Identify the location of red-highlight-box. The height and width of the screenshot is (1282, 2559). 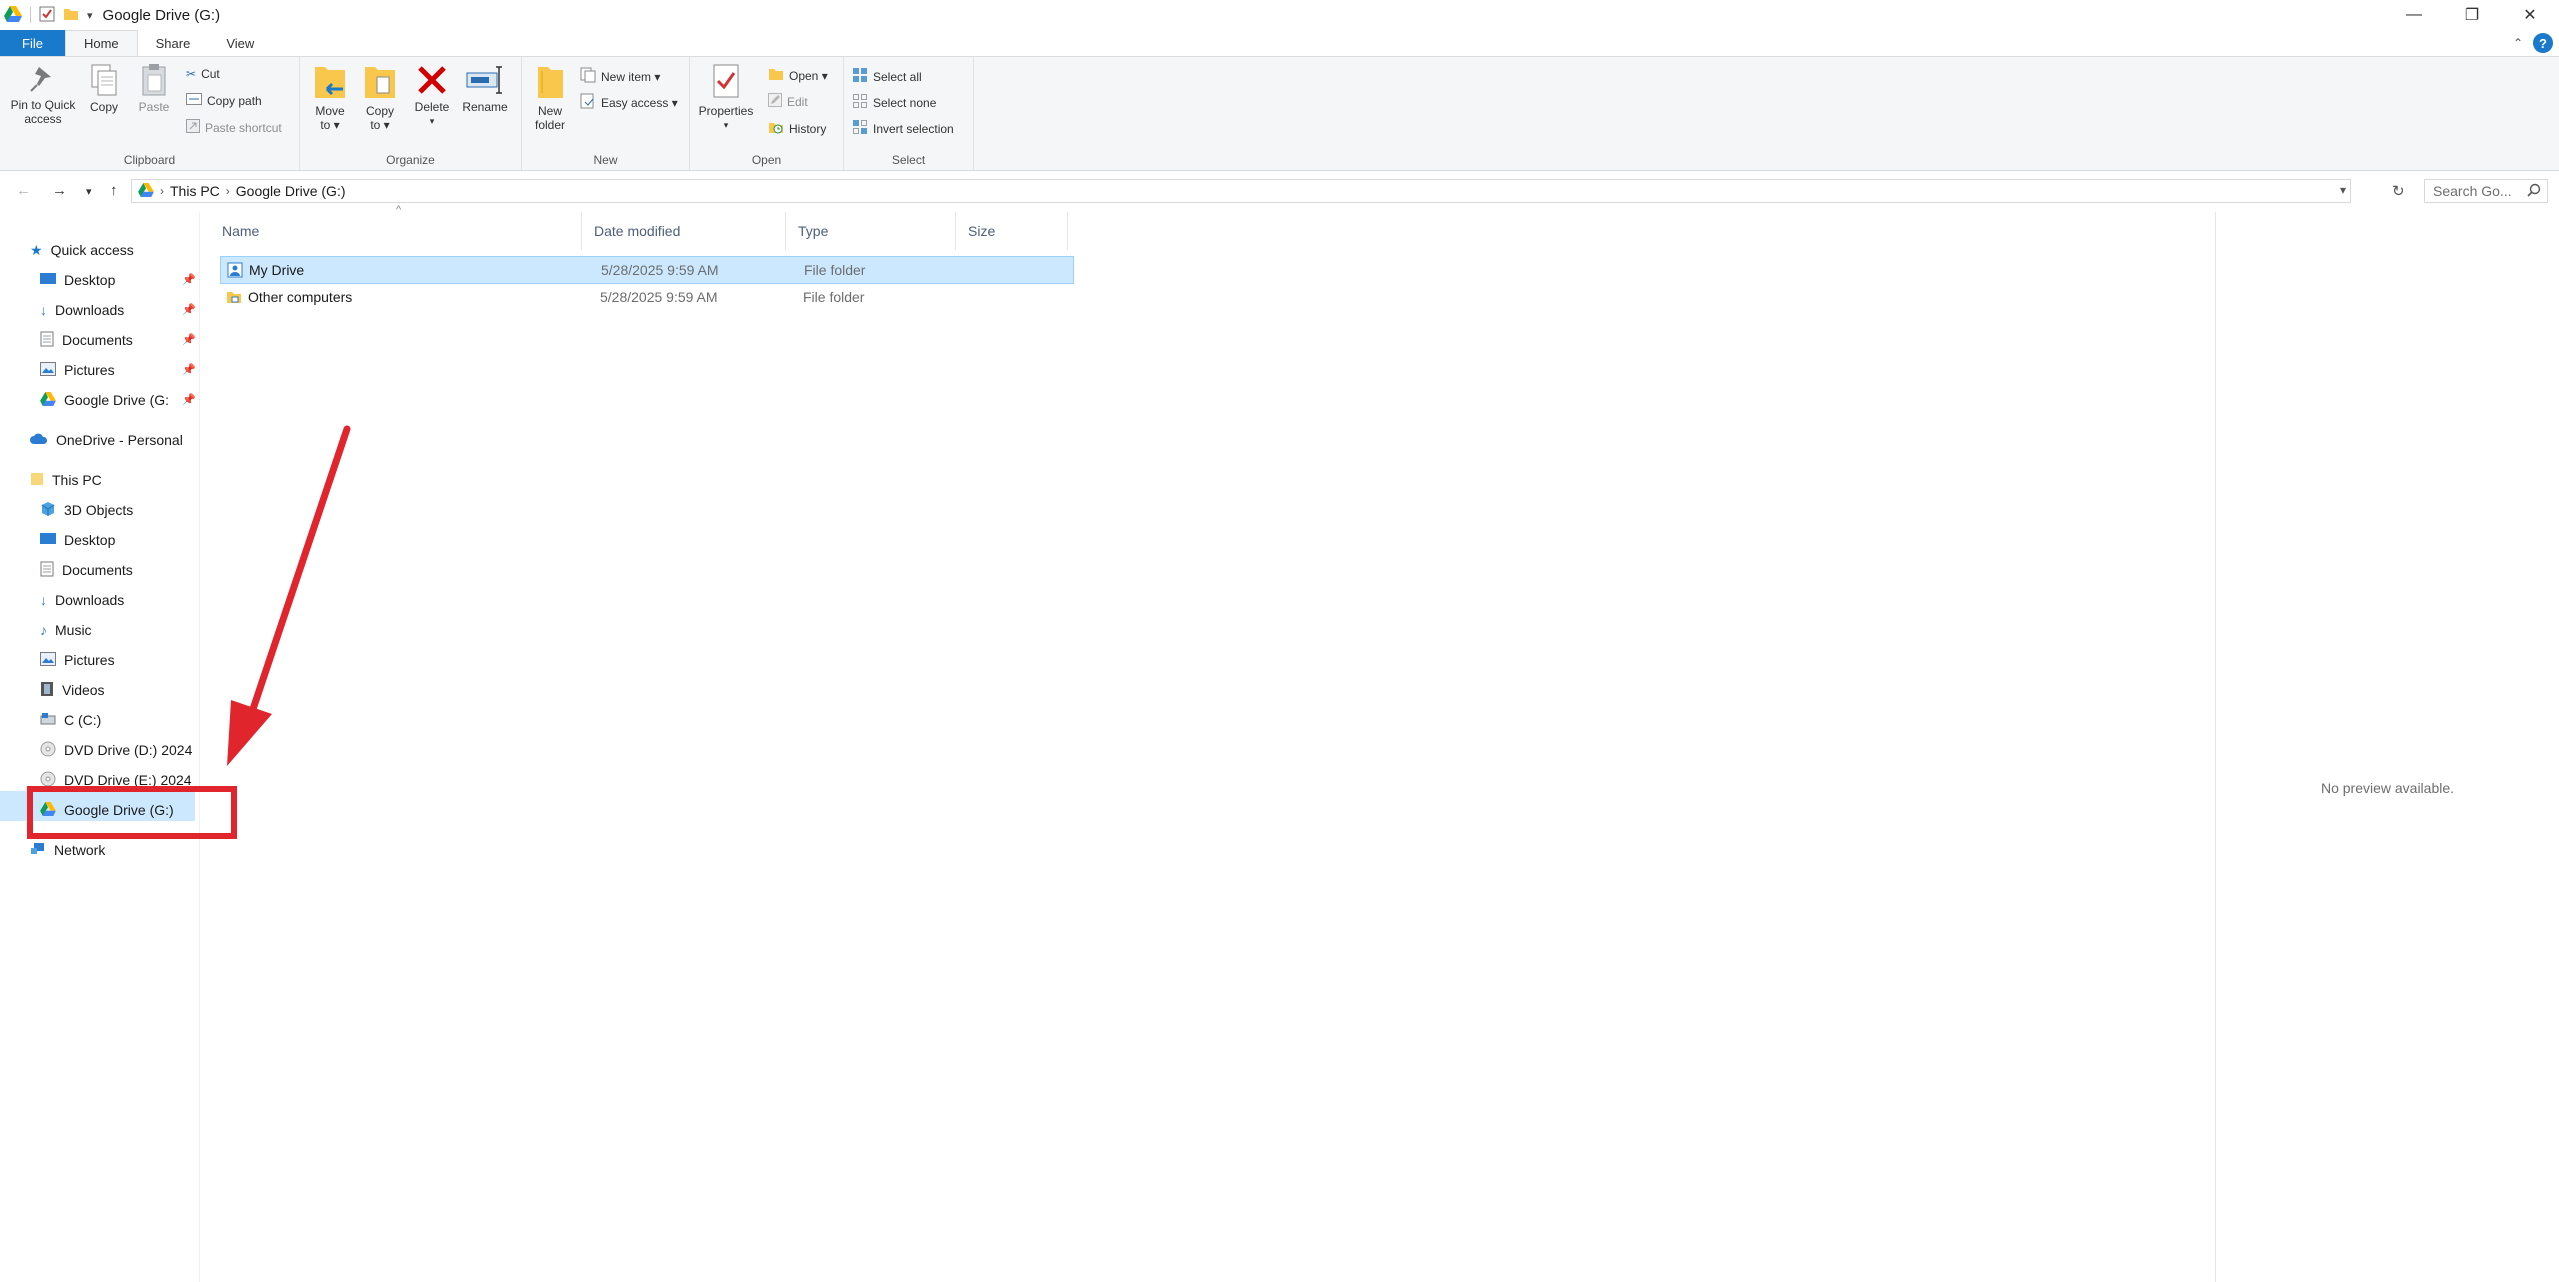
(132, 812).